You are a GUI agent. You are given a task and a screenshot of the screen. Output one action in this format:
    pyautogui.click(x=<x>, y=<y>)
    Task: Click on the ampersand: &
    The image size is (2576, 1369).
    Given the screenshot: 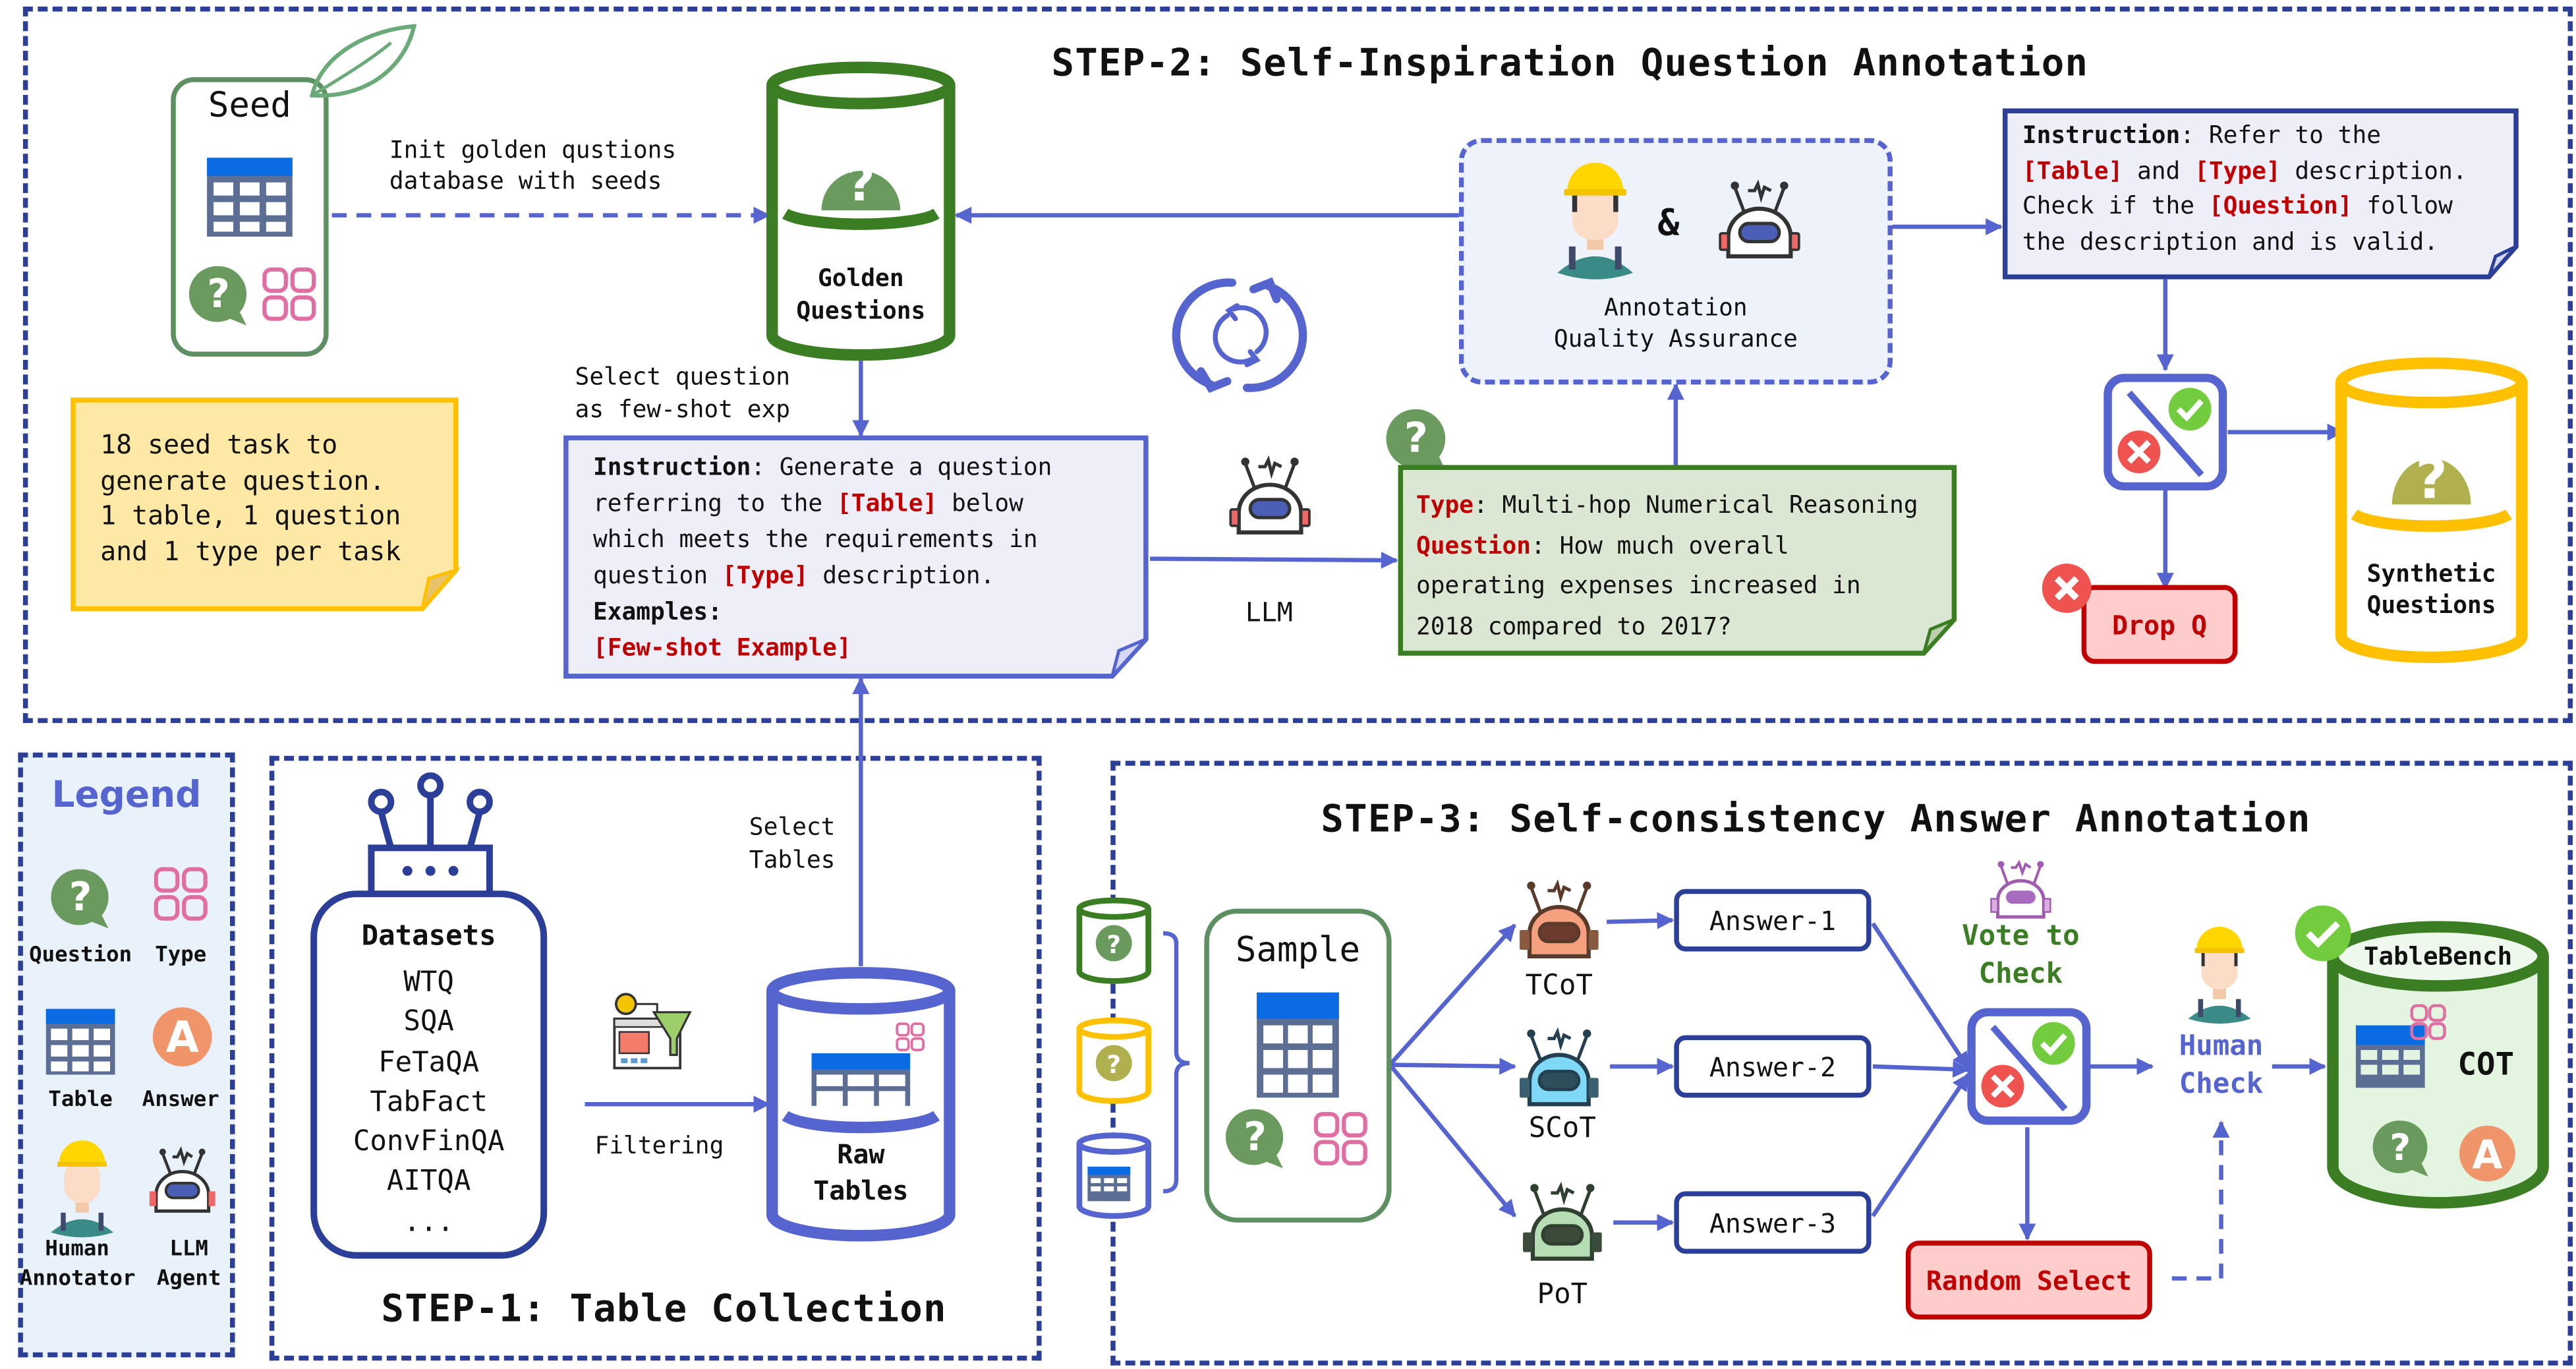 What is the action you would take?
    pyautogui.click(x=1669, y=224)
    